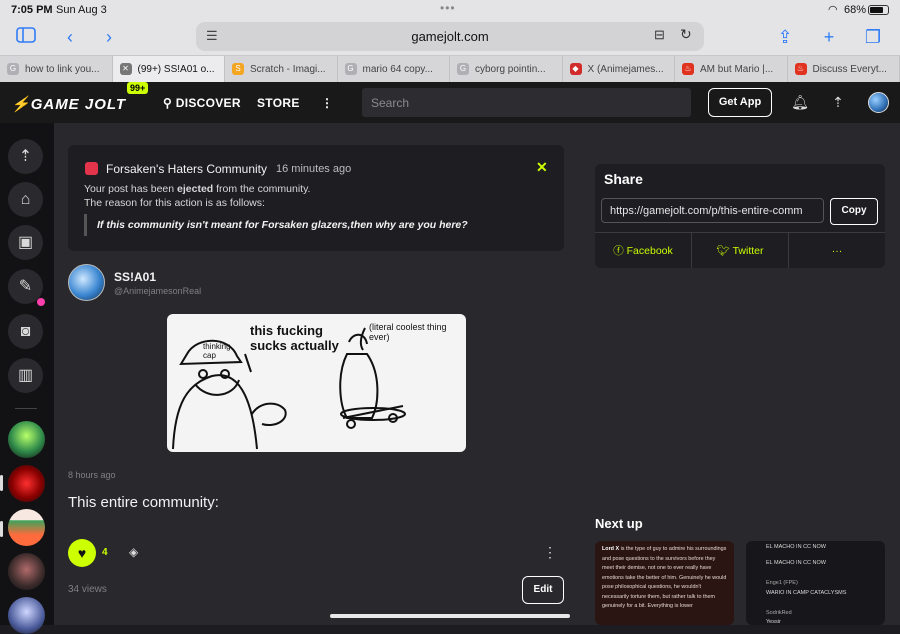 The image size is (900, 634). I want to click on twitter-icon: 🐦︎, so click(723, 251).